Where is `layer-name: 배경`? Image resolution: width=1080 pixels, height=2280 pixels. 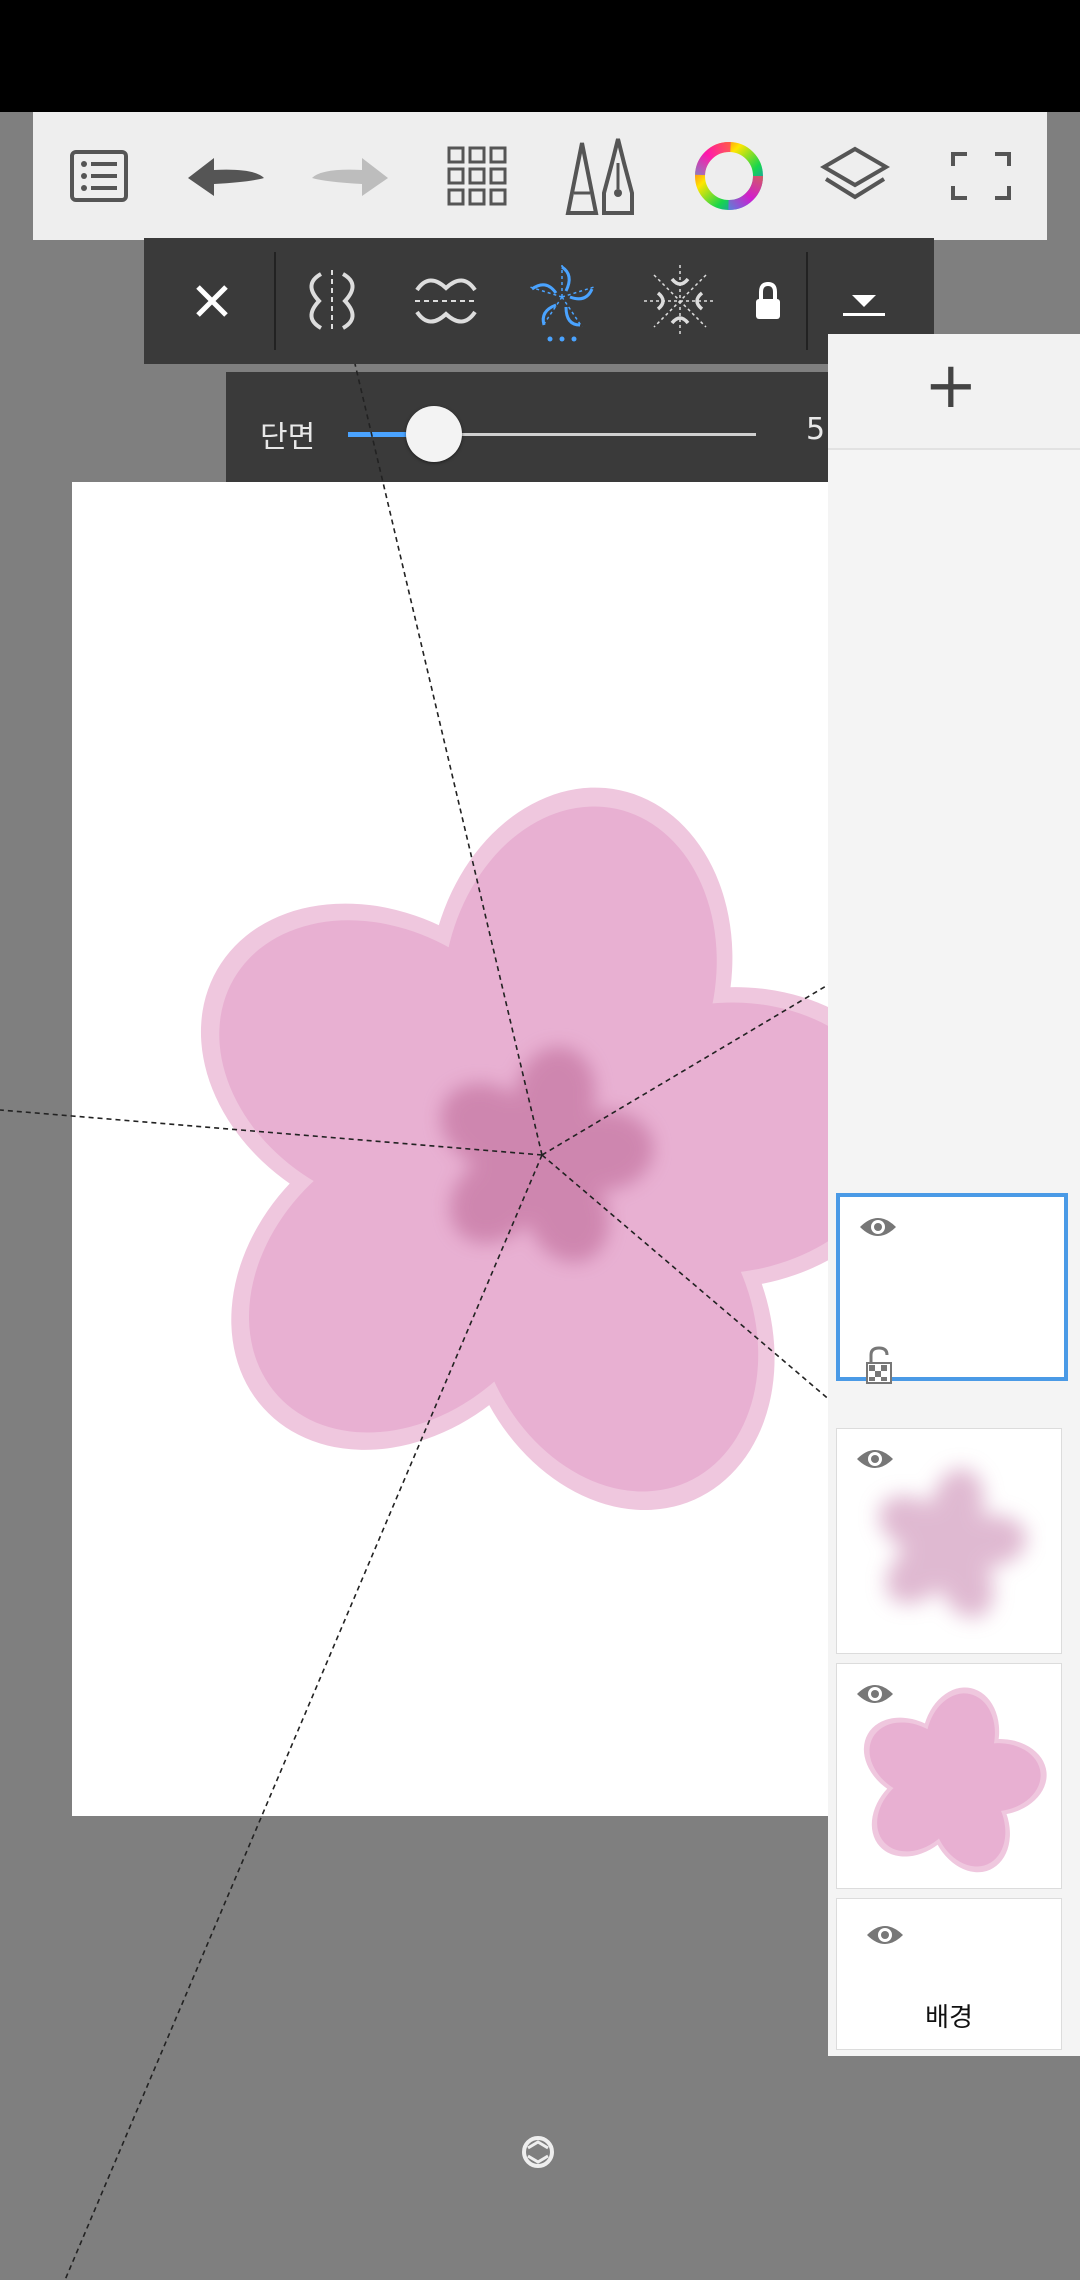 layer-name: 배경 is located at coordinates (949, 2018).